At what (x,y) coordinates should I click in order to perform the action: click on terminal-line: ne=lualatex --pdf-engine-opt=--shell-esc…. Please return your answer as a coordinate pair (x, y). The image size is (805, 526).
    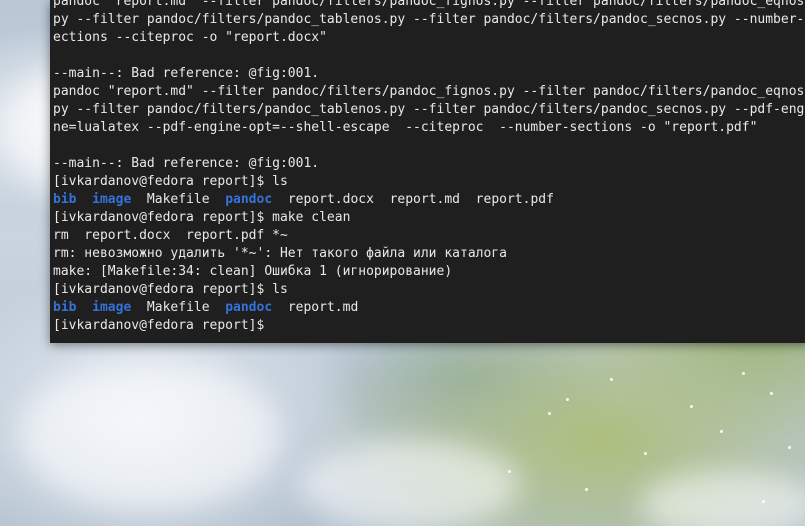
    Looking at the image, I should click on (429, 128).